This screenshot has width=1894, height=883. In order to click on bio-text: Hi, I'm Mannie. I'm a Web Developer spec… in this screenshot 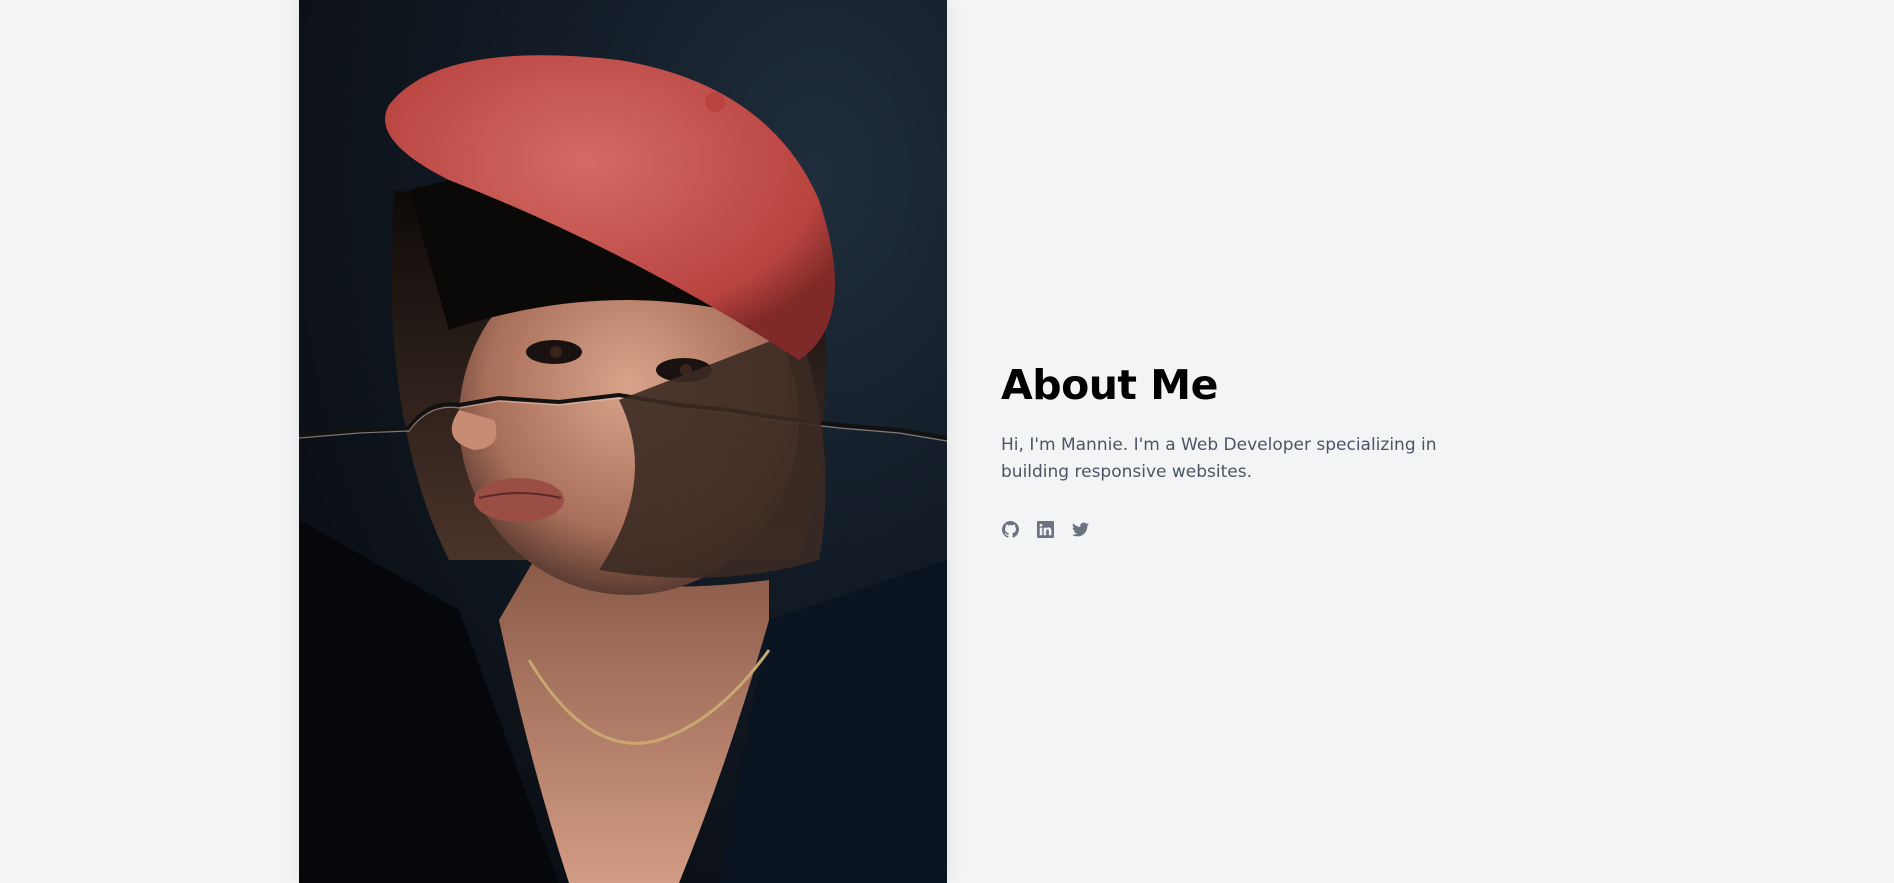, I will do `click(1219, 458)`.